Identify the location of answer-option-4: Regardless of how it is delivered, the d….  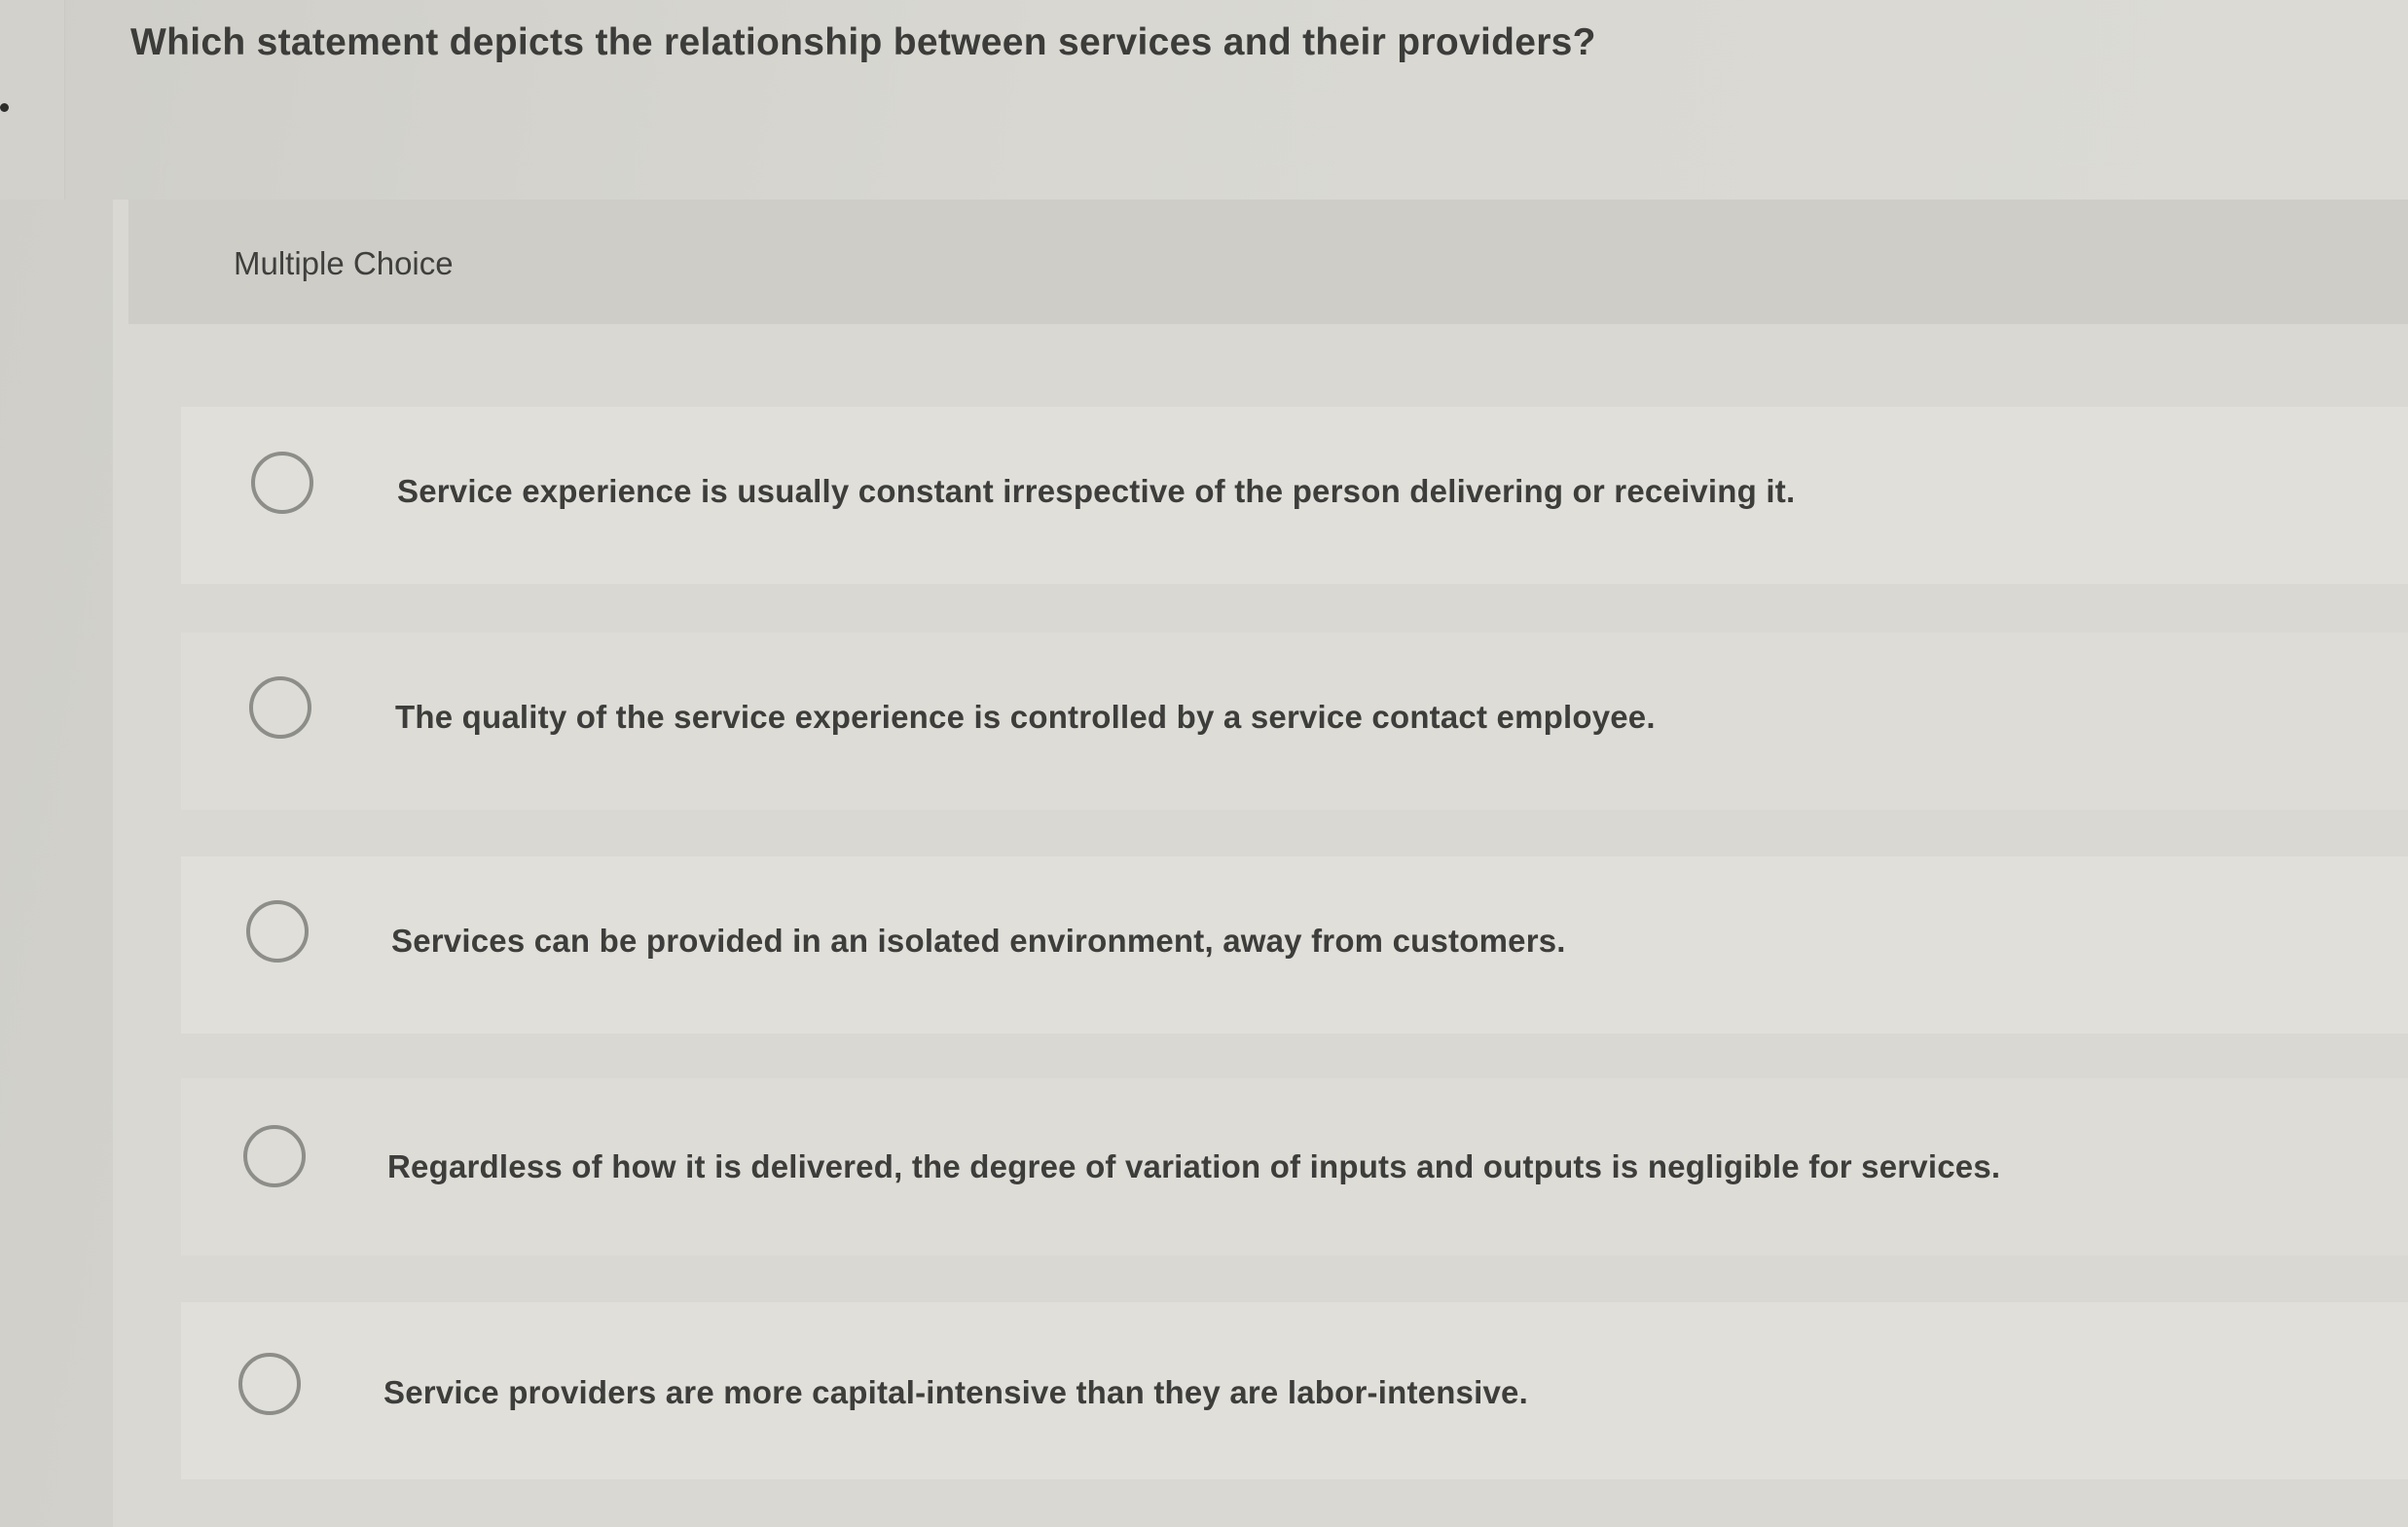
(1294, 1166).